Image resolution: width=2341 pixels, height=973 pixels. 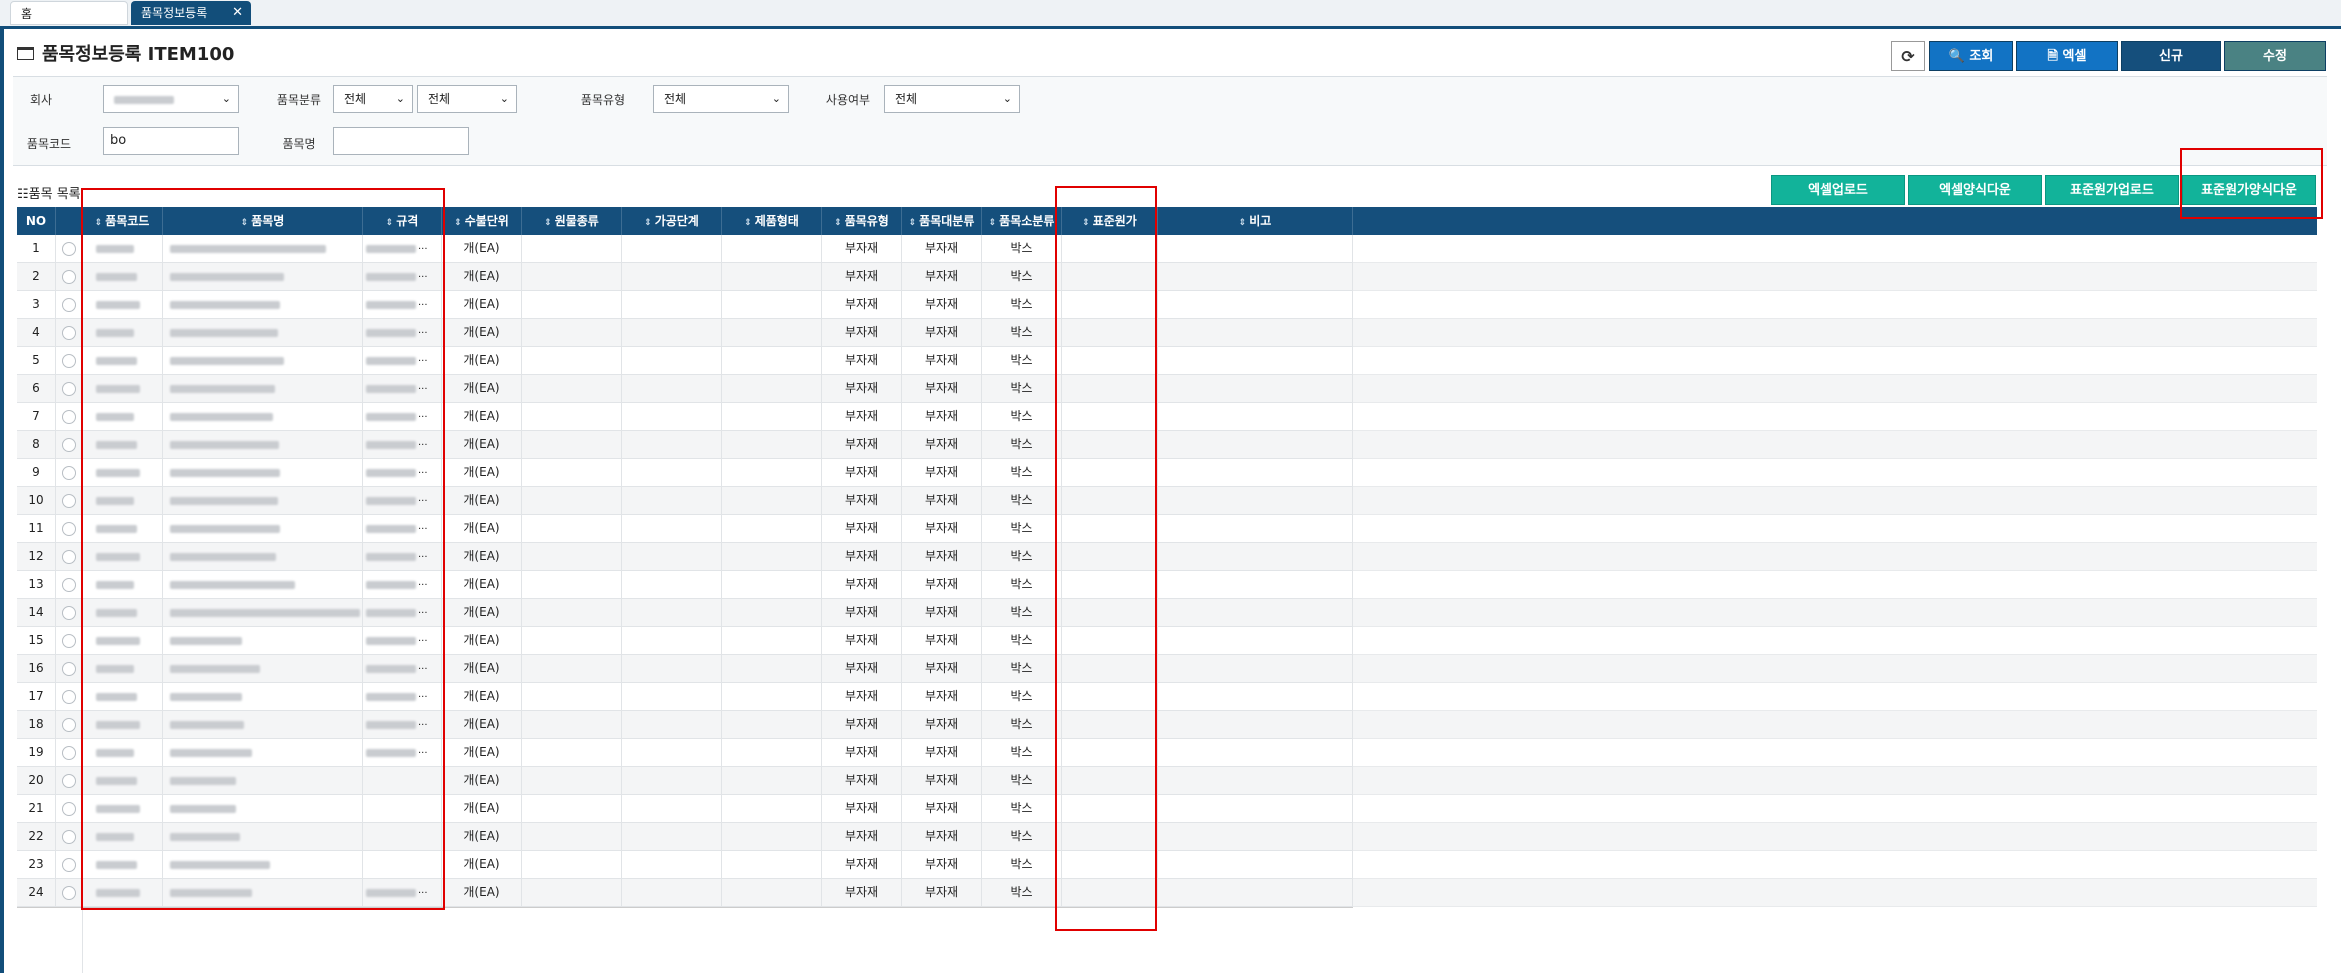 What do you see at coordinates (2275, 56) in the screenshot?
I see `edit-button: 수정` at bounding box center [2275, 56].